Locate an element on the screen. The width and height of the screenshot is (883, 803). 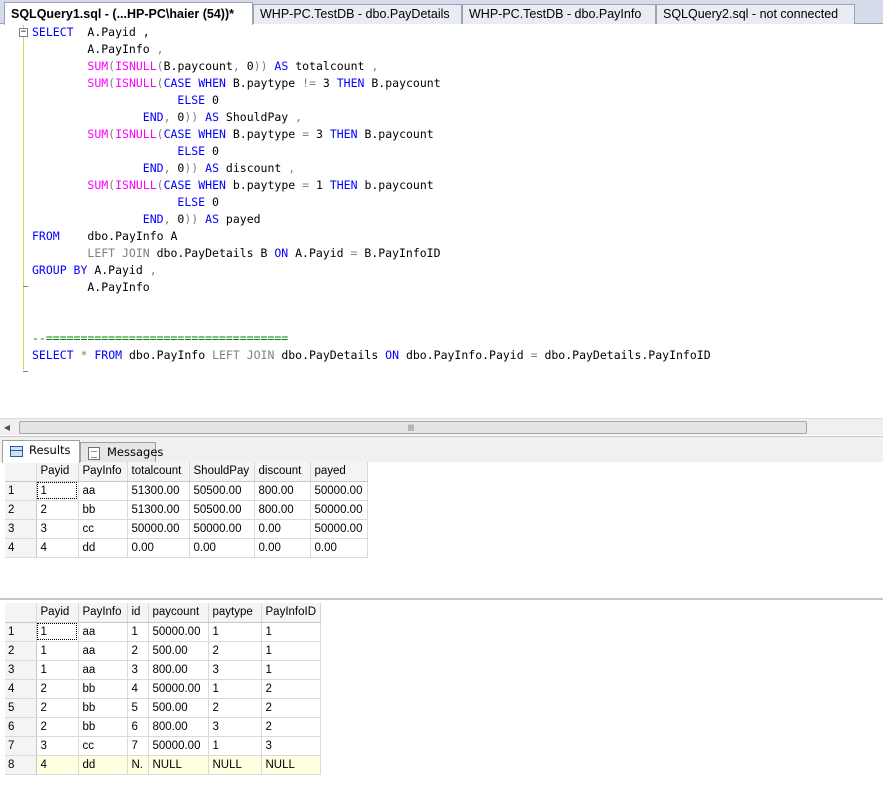
row-number: 6 is located at coordinates (21, 727).